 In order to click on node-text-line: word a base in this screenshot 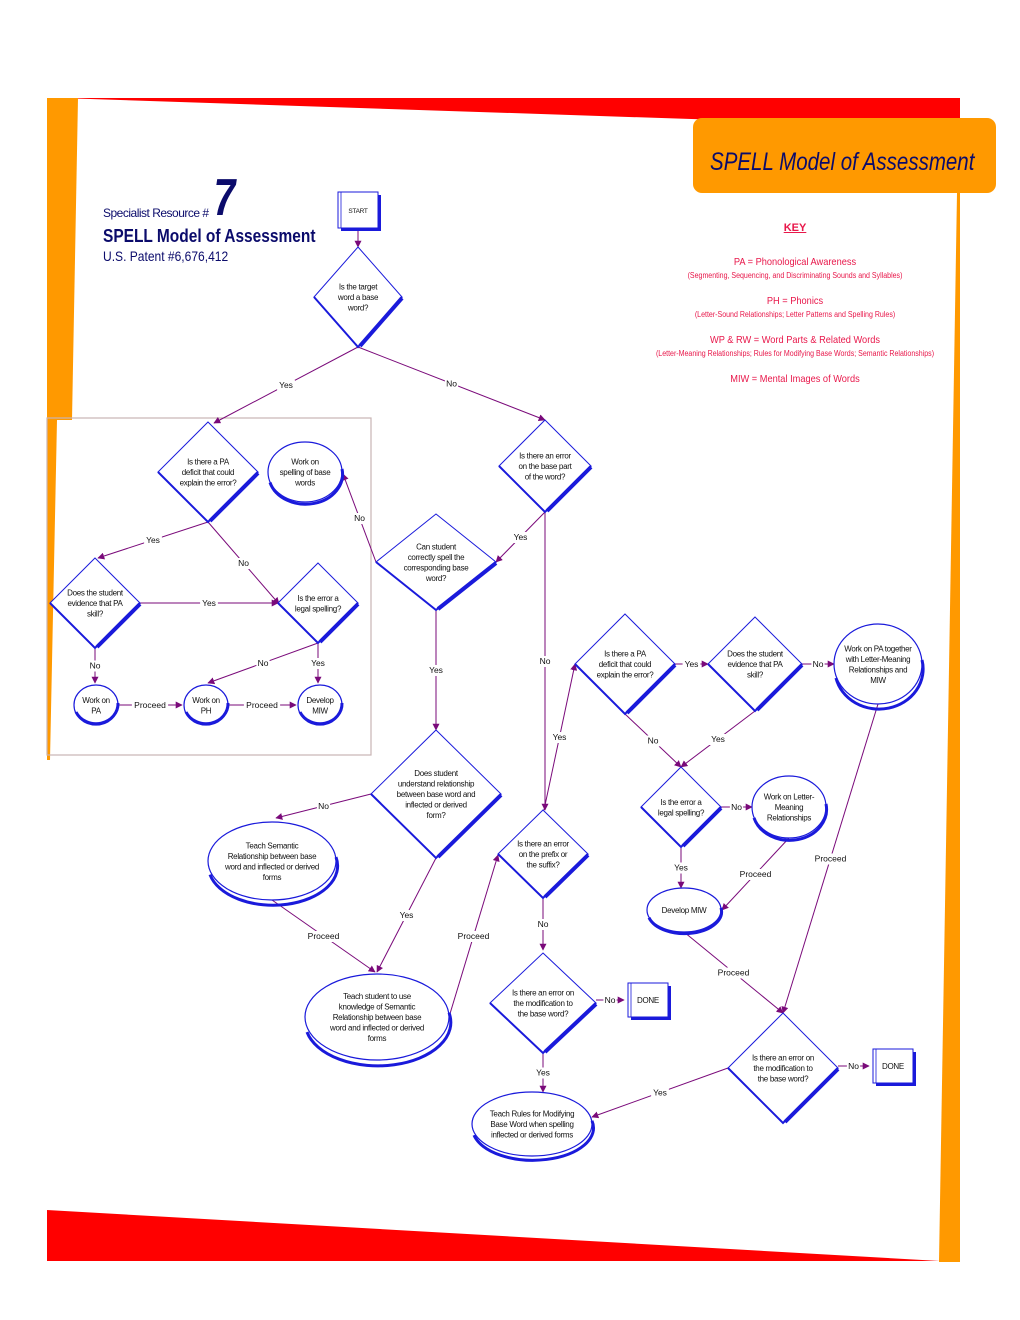, I will do `click(358, 297)`.